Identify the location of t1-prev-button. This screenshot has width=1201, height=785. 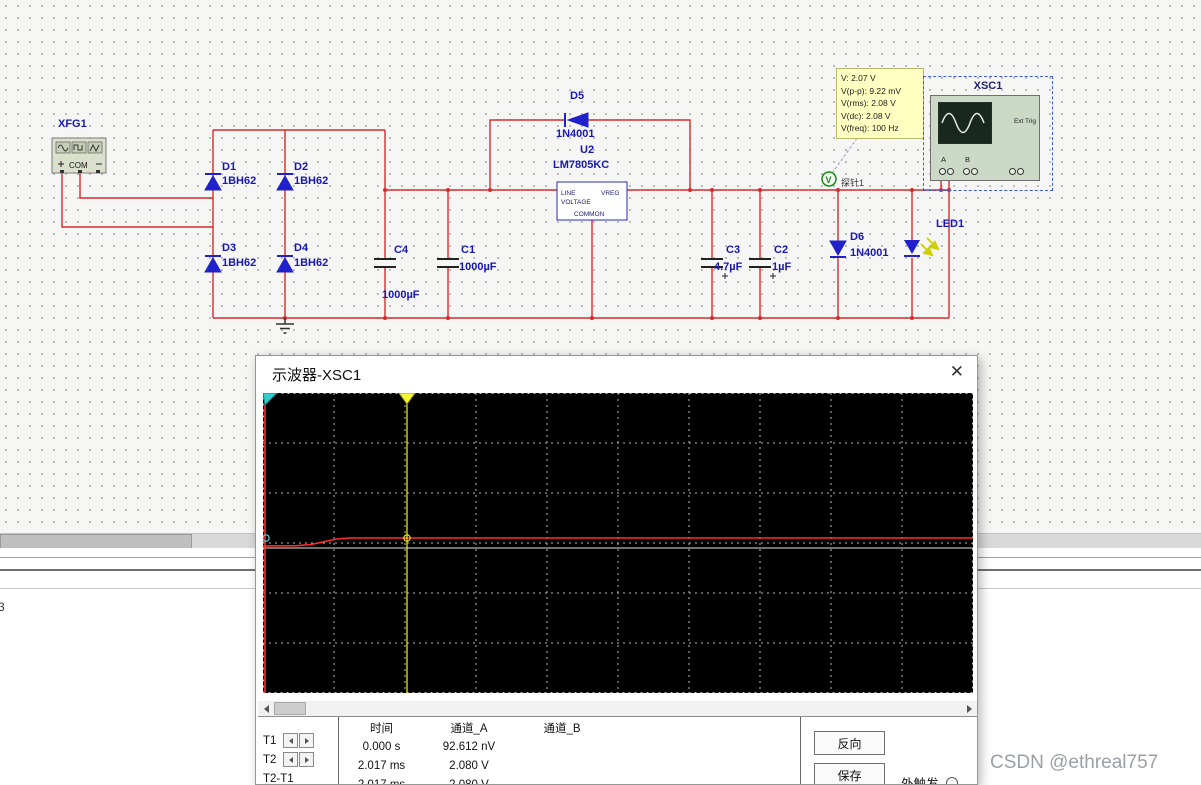
(290, 740).